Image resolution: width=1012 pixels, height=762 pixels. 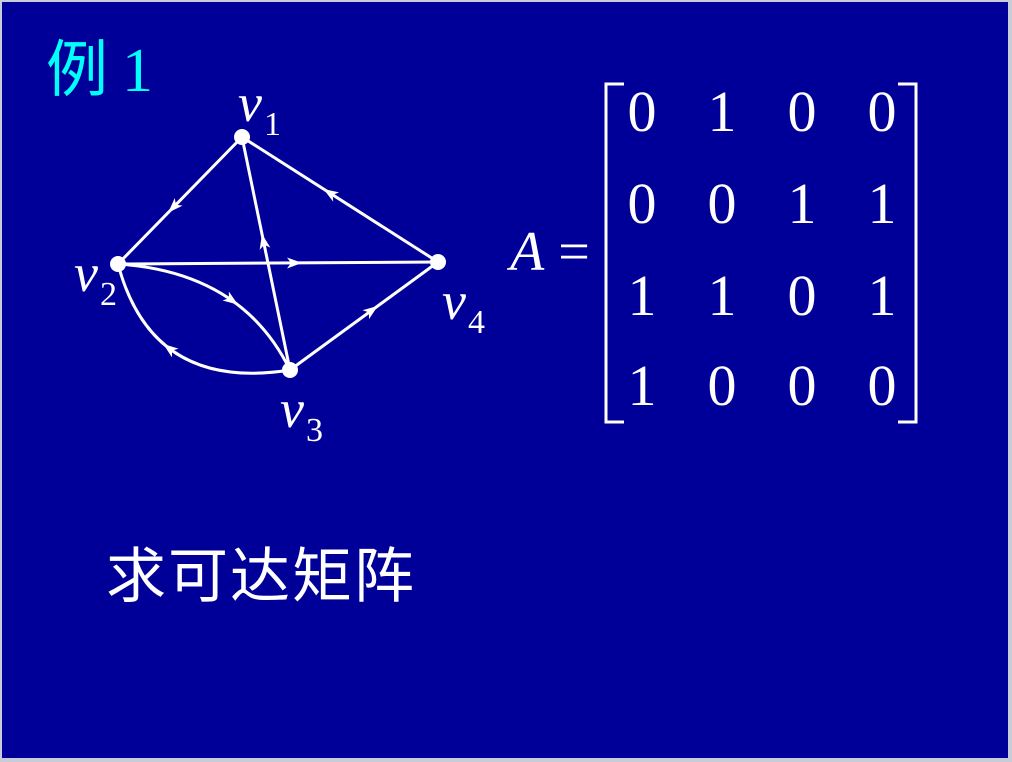 What do you see at coordinates (266, 253) in the screenshot?
I see `edge-v3-v1` at bounding box center [266, 253].